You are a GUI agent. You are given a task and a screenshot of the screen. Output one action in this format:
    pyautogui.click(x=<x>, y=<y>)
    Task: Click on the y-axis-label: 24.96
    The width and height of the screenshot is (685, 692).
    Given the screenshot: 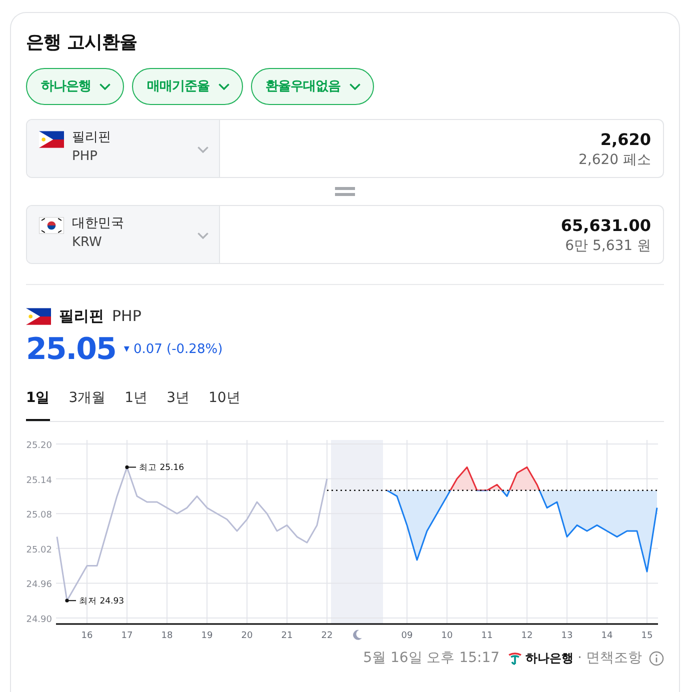 What is the action you would take?
    pyautogui.click(x=39, y=585)
    